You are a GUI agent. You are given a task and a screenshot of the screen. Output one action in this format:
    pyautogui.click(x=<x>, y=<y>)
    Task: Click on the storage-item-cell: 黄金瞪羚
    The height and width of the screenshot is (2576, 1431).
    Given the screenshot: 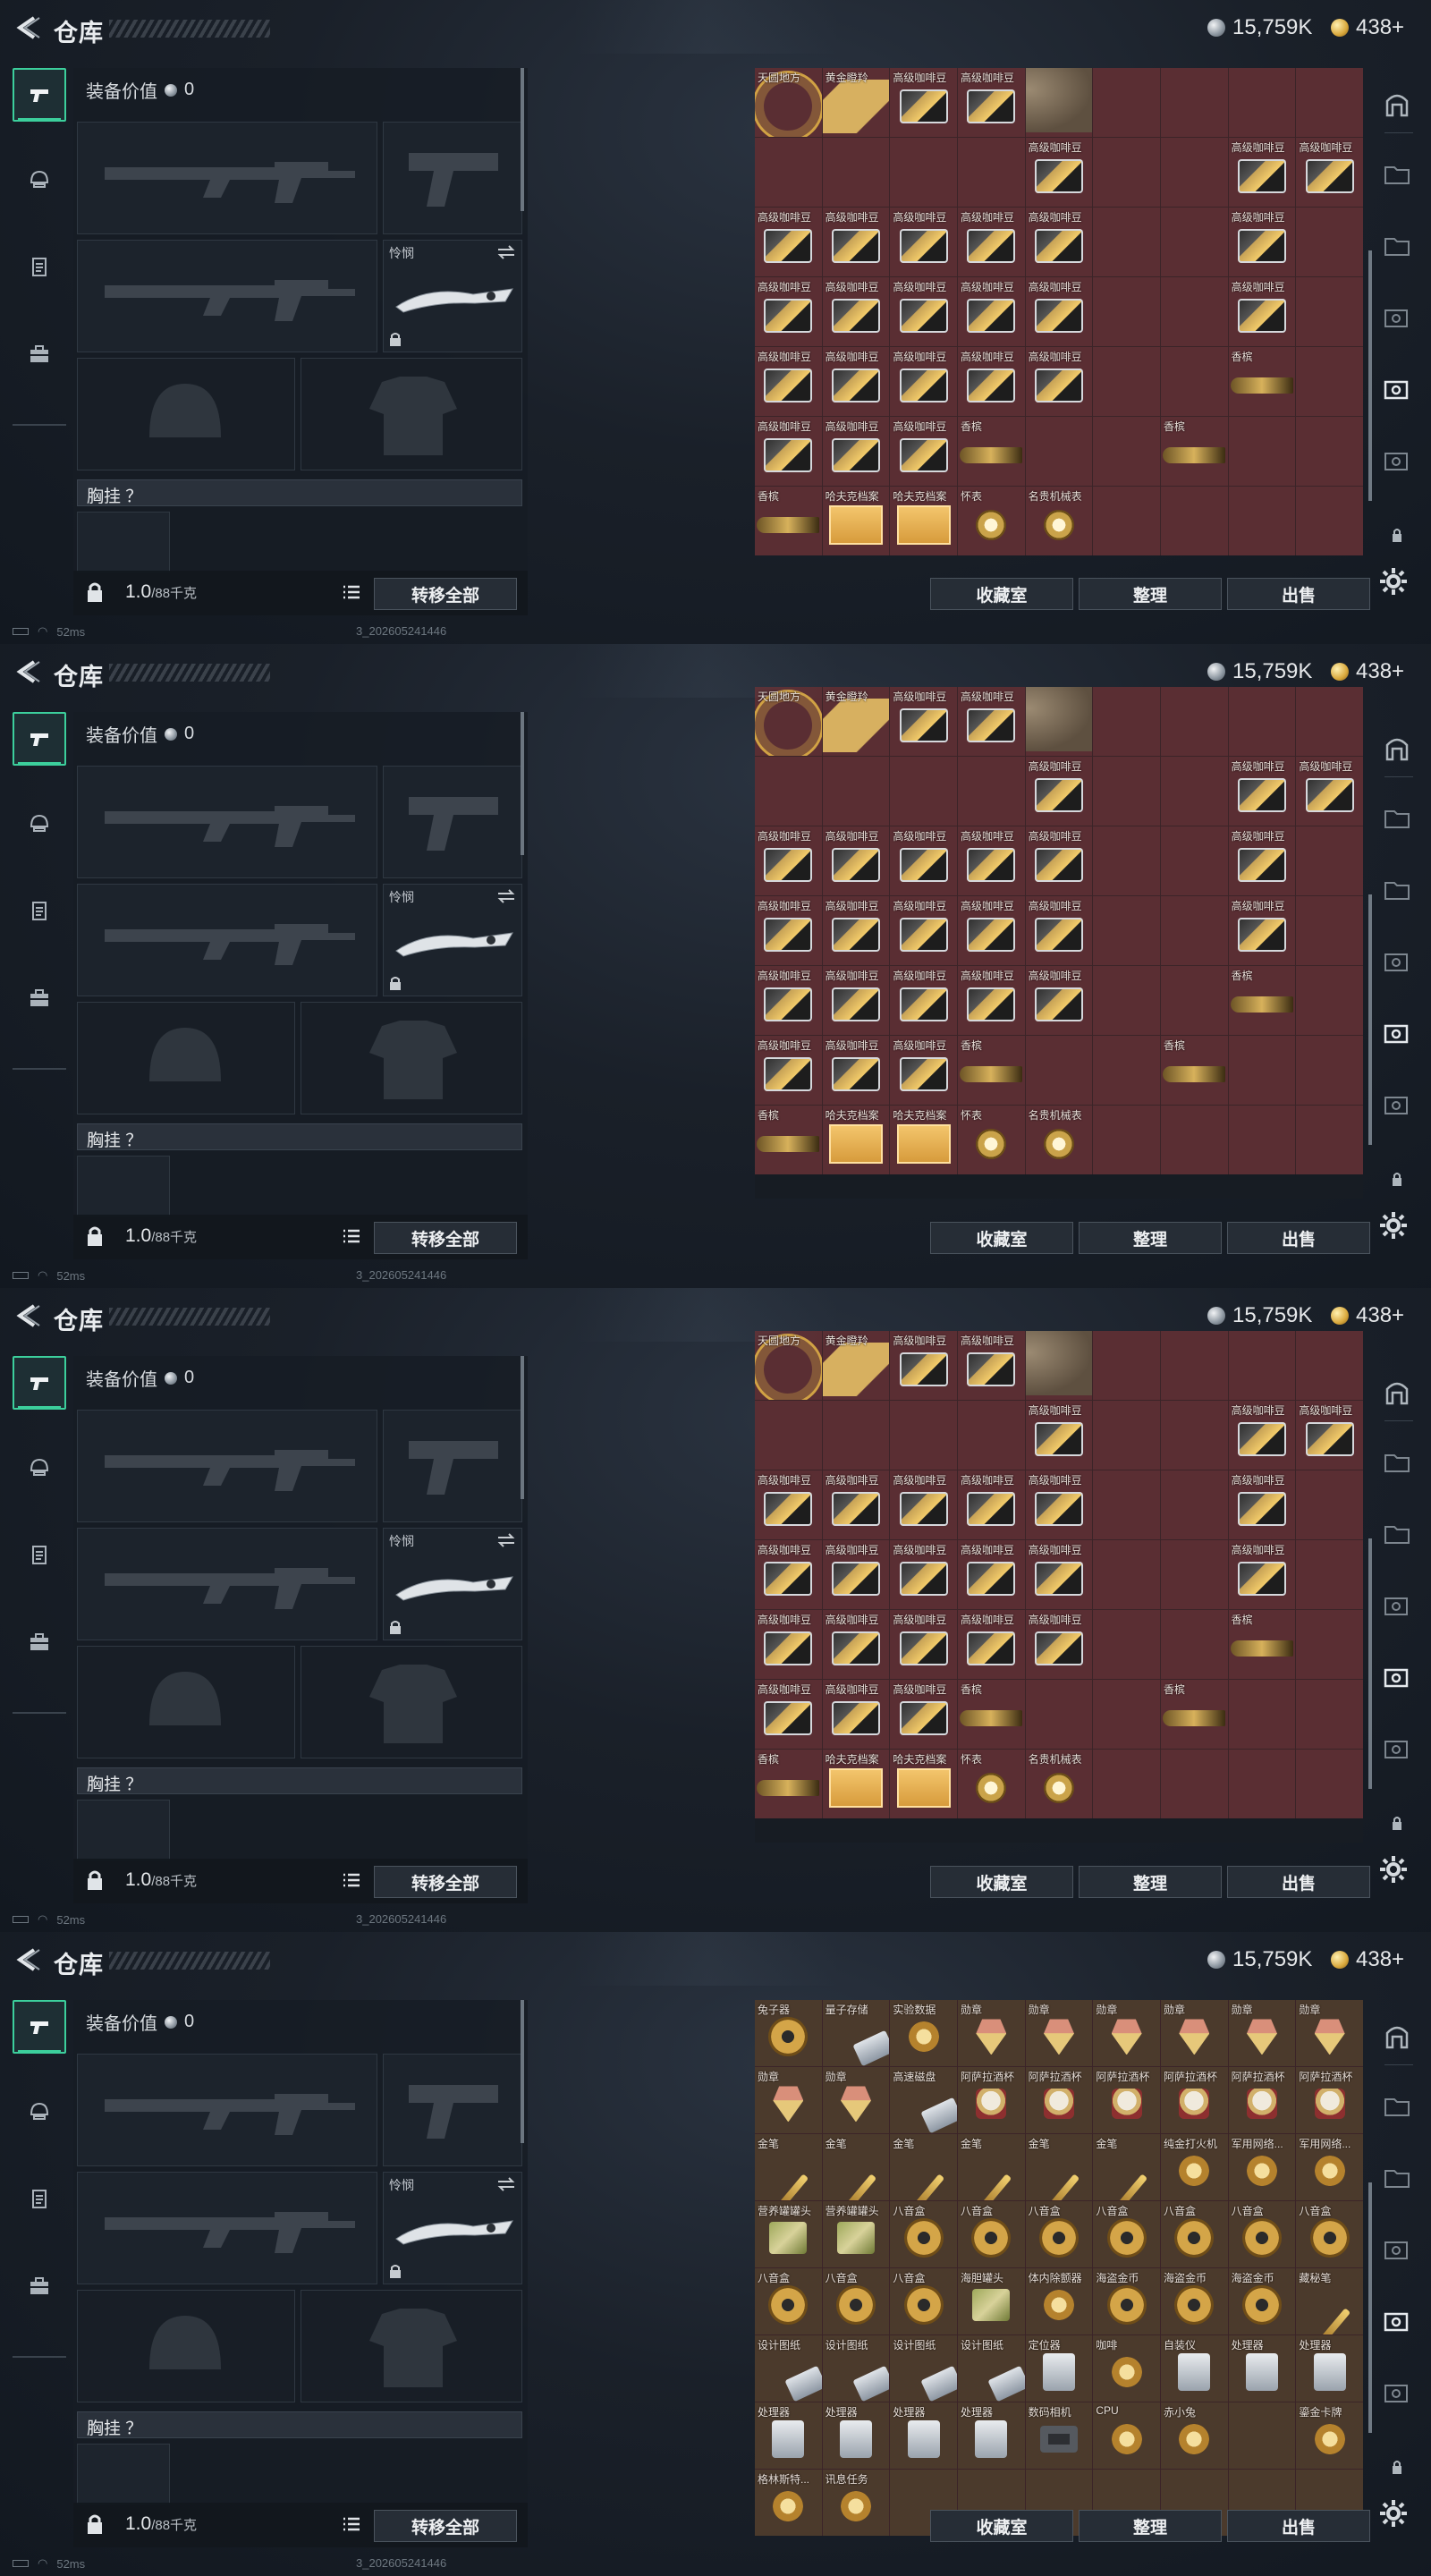 What is the action you would take?
    pyautogui.click(x=856, y=1365)
    